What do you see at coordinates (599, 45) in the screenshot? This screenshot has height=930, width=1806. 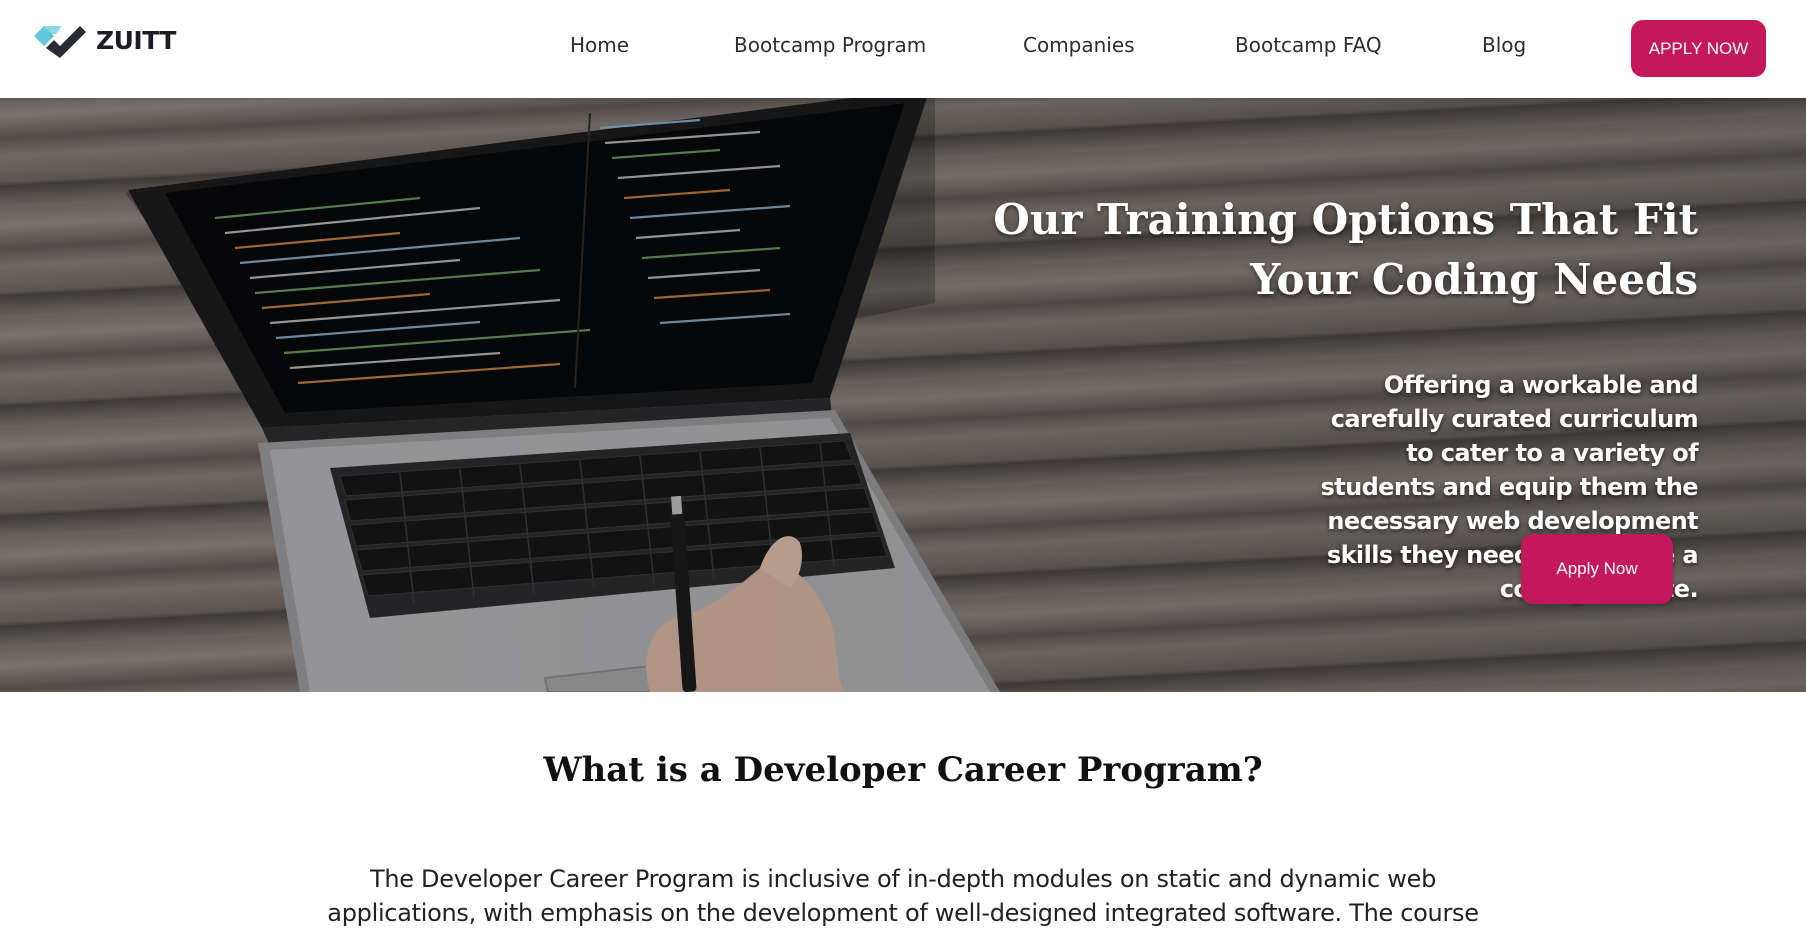 I see `nav-home: Home` at bounding box center [599, 45].